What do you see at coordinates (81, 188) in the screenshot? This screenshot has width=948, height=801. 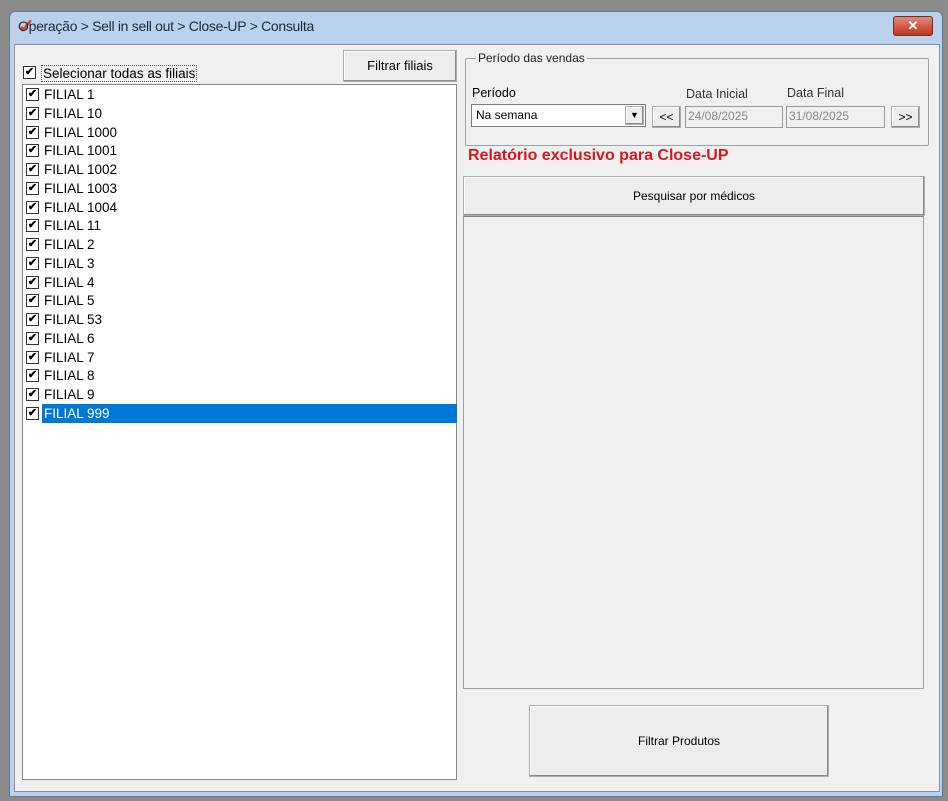 I see `branch-label: FILIAL 1003` at bounding box center [81, 188].